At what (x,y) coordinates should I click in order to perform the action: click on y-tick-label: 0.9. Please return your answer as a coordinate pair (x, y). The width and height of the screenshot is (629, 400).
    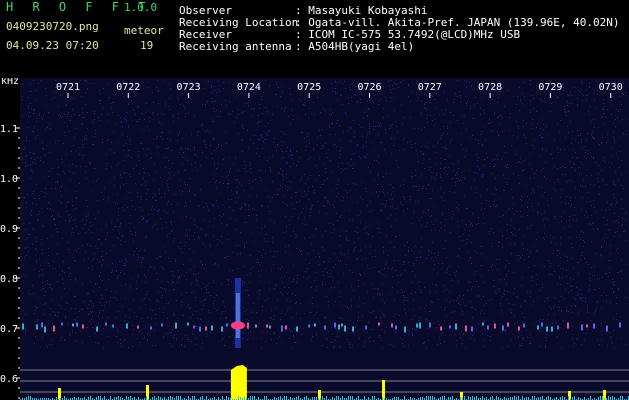
    Looking at the image, I should click on (9, 229).